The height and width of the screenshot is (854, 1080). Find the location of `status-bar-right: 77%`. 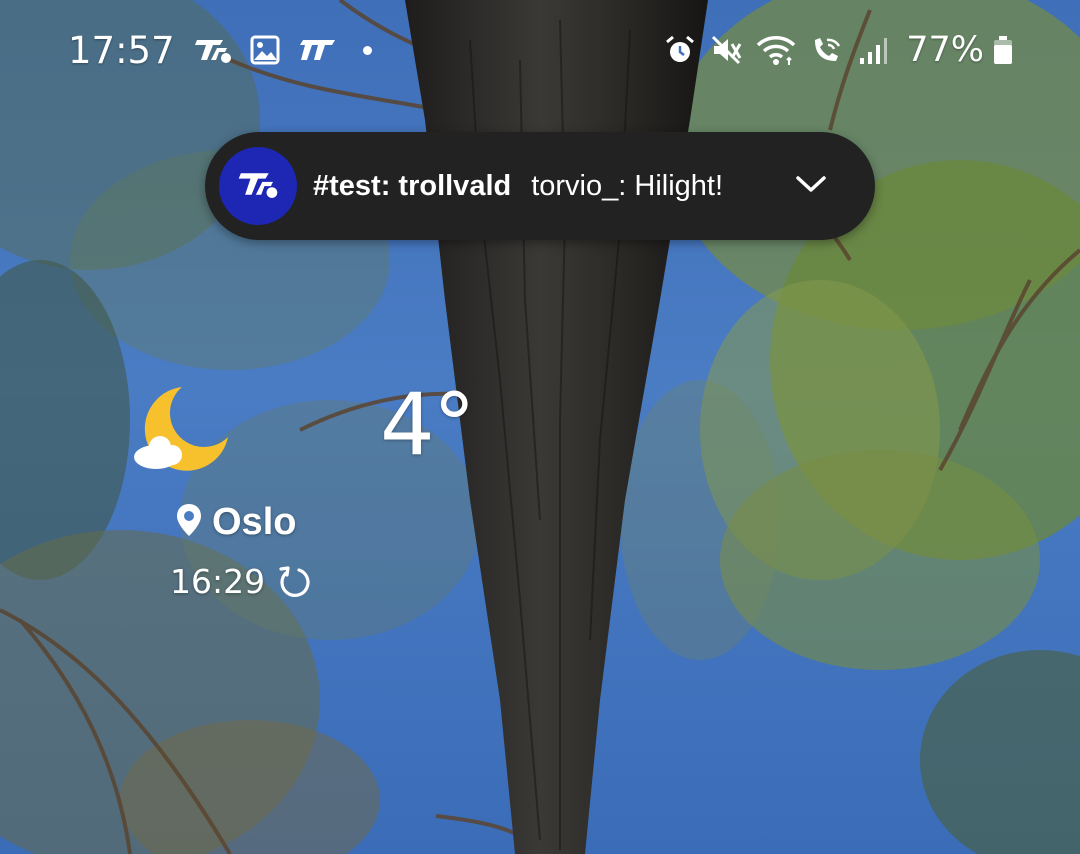

status-bar-right: 77% is located at coordinates (839, 50).